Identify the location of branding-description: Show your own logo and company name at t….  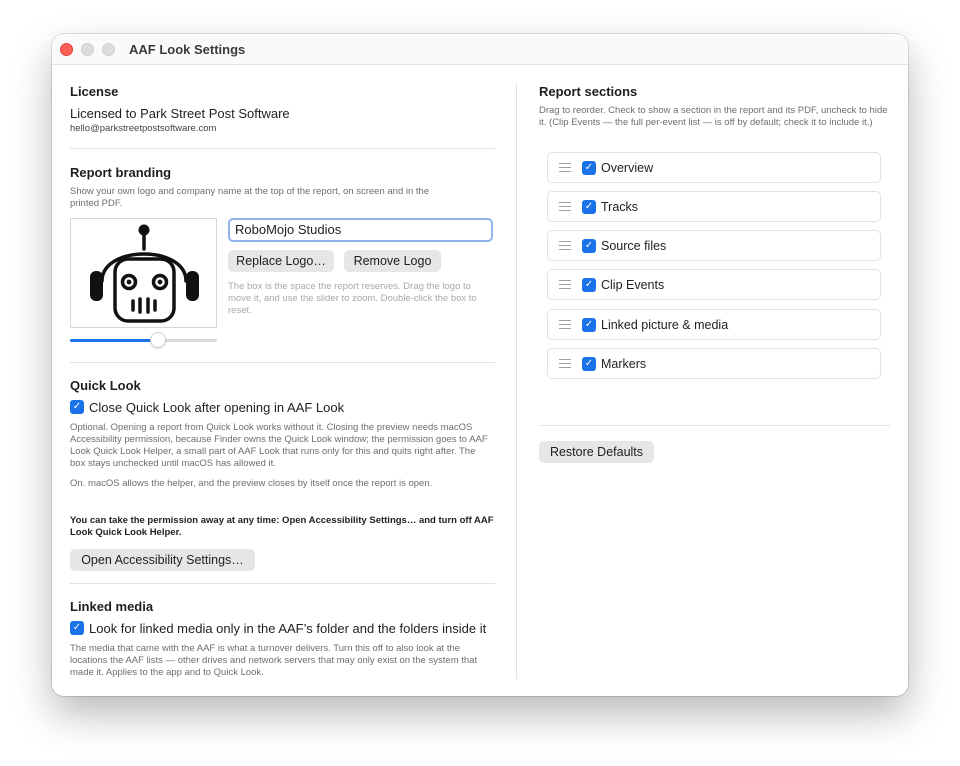
(250, 197).